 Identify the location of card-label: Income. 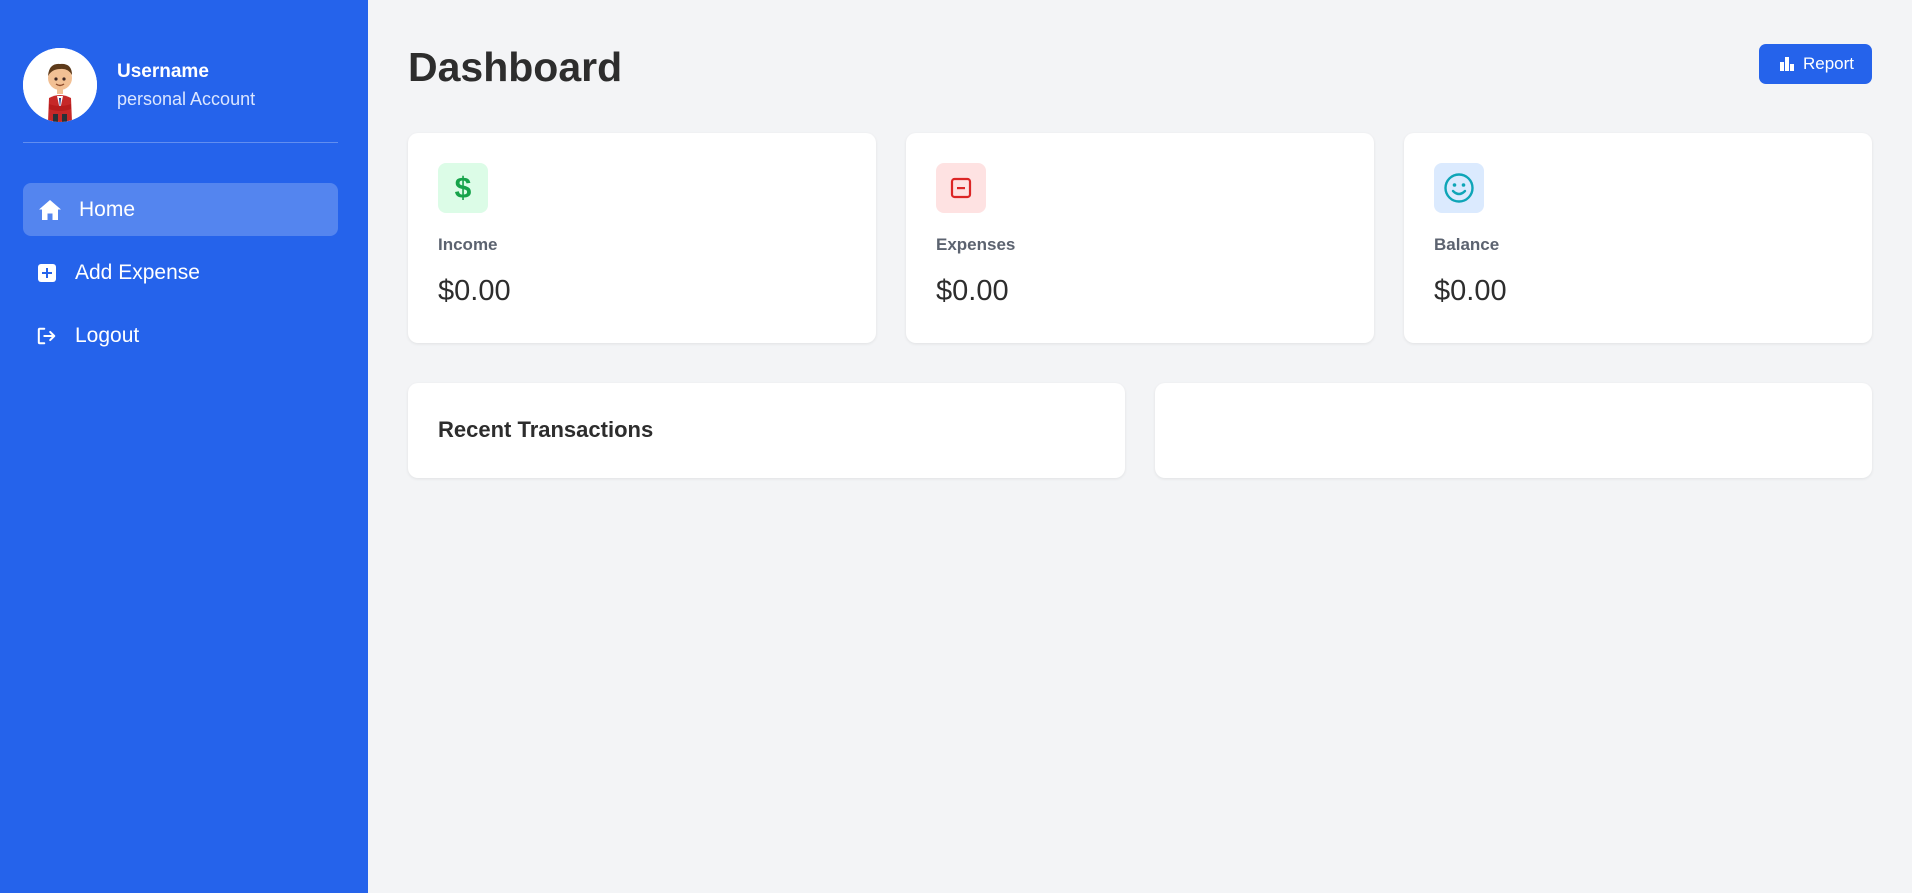
(468, 244).